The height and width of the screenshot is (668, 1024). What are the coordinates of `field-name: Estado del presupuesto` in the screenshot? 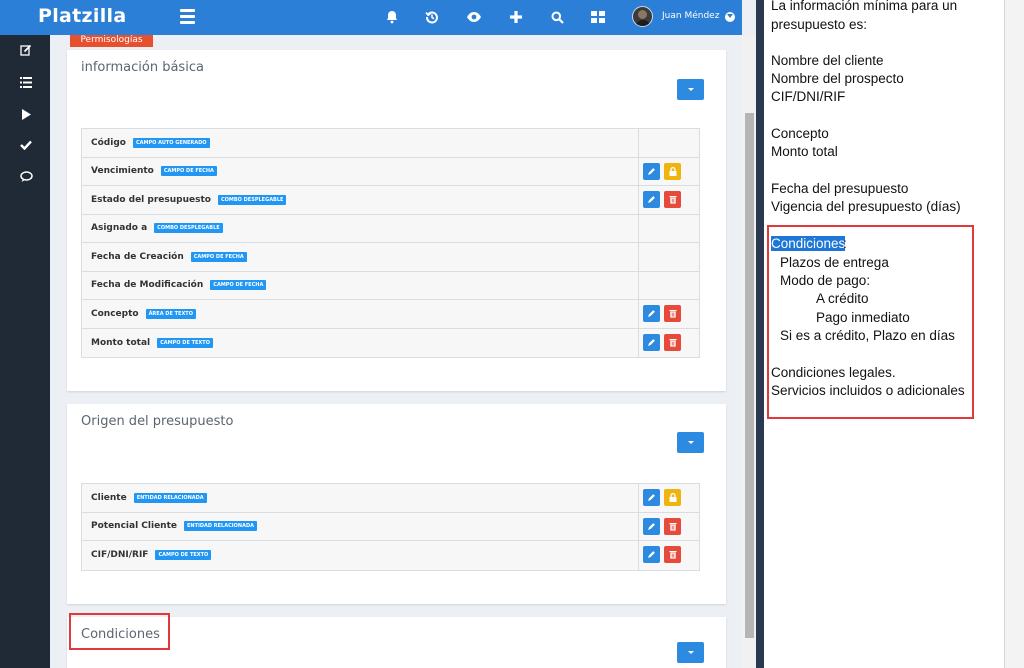 It's located at (151, 199).